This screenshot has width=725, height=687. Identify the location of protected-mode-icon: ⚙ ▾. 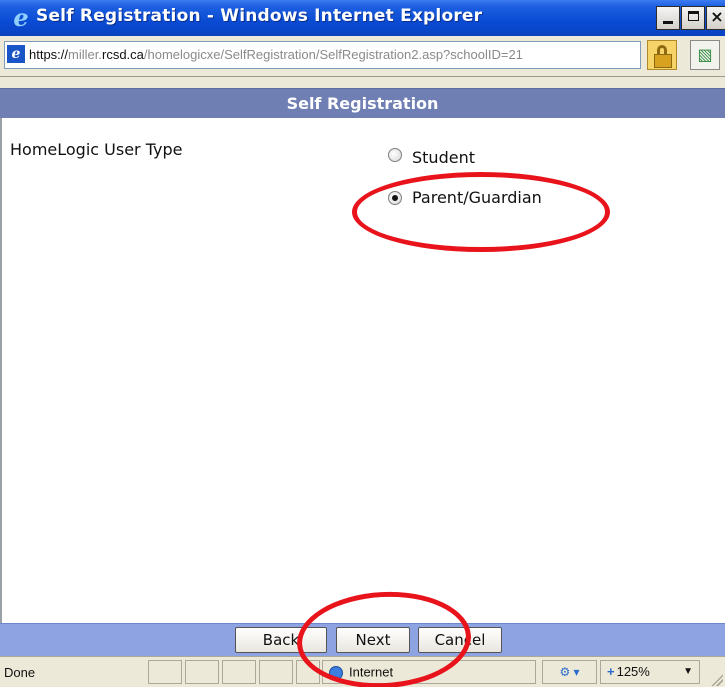
(569, 672).